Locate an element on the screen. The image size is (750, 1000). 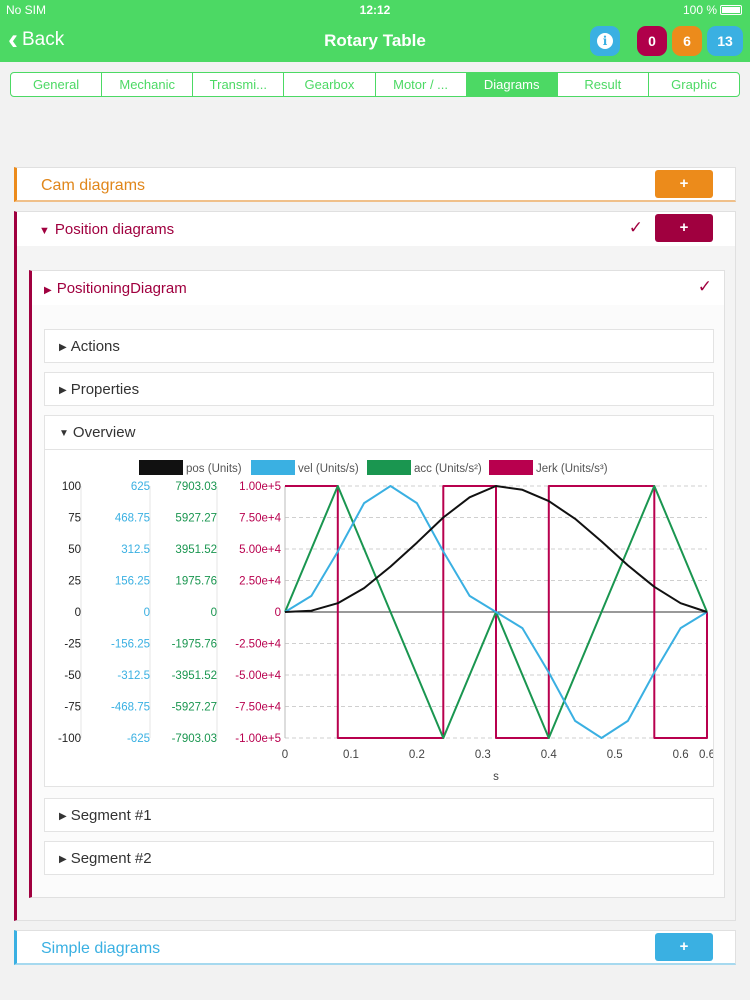
y-tick-label: -75 is located at coordinates (72, 708).